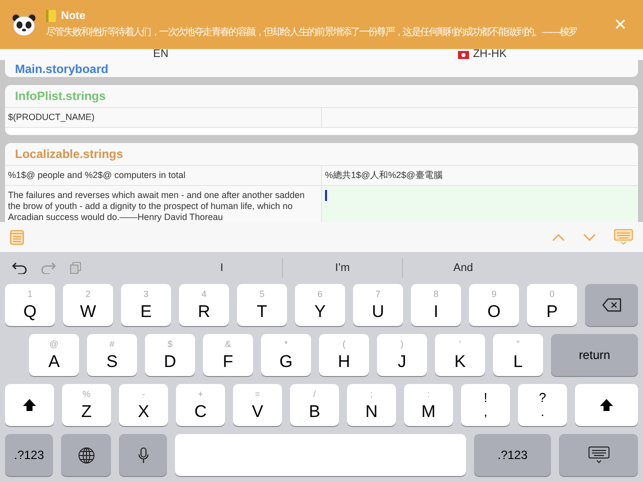 This screenshot has height=482, width=643. Describe the element at coordinates (146, 305) in the screenshot. I see `key: 3 E` at that location.